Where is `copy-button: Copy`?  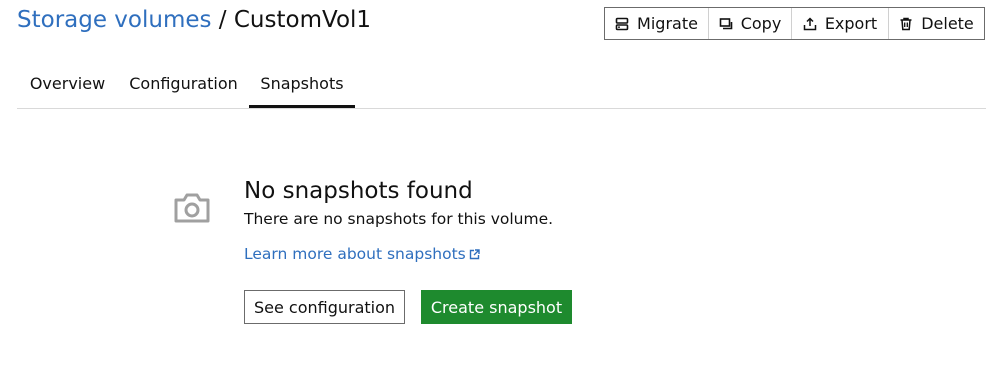 copy-button: Copy is located at coordinates (750, 23).